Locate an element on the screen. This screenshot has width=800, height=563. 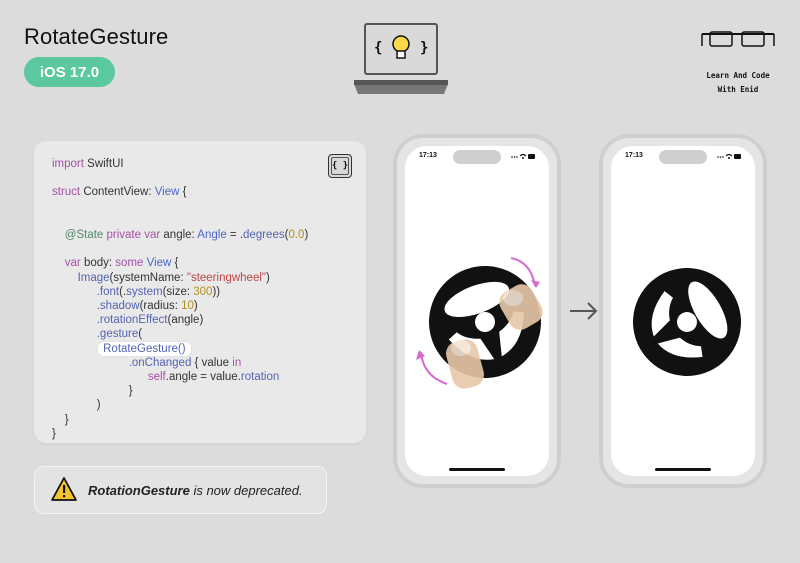
code-token: private var is located at coordinates (132, 235).